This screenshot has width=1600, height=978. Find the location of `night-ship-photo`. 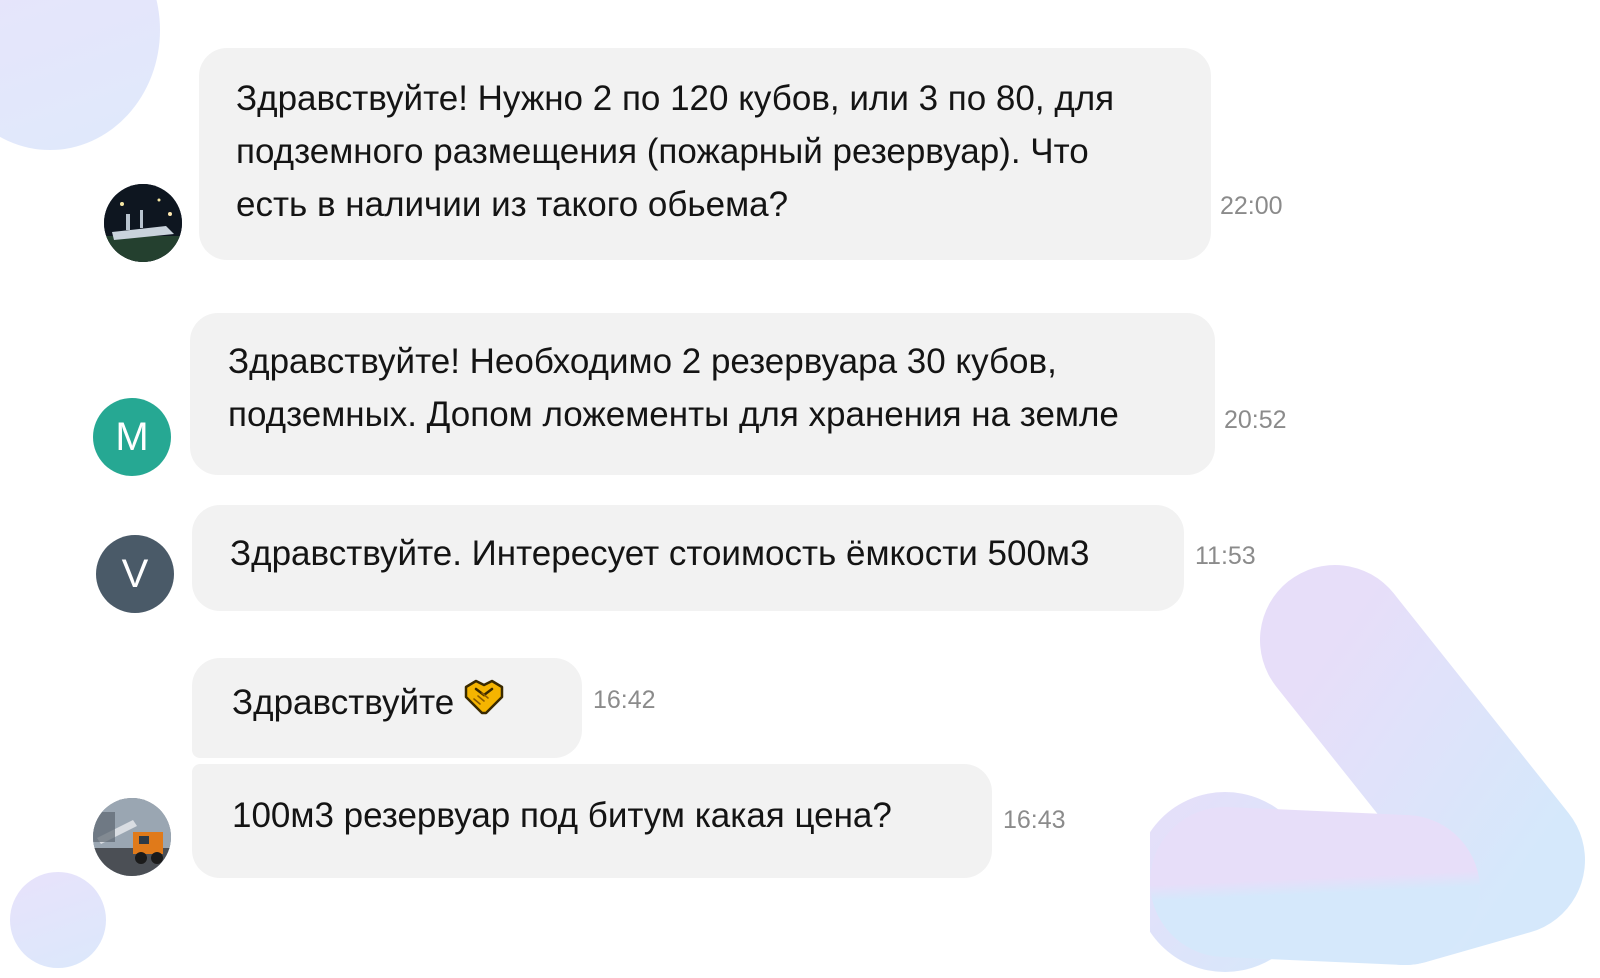

night-ship-photo is located at coordinates (143, 223).